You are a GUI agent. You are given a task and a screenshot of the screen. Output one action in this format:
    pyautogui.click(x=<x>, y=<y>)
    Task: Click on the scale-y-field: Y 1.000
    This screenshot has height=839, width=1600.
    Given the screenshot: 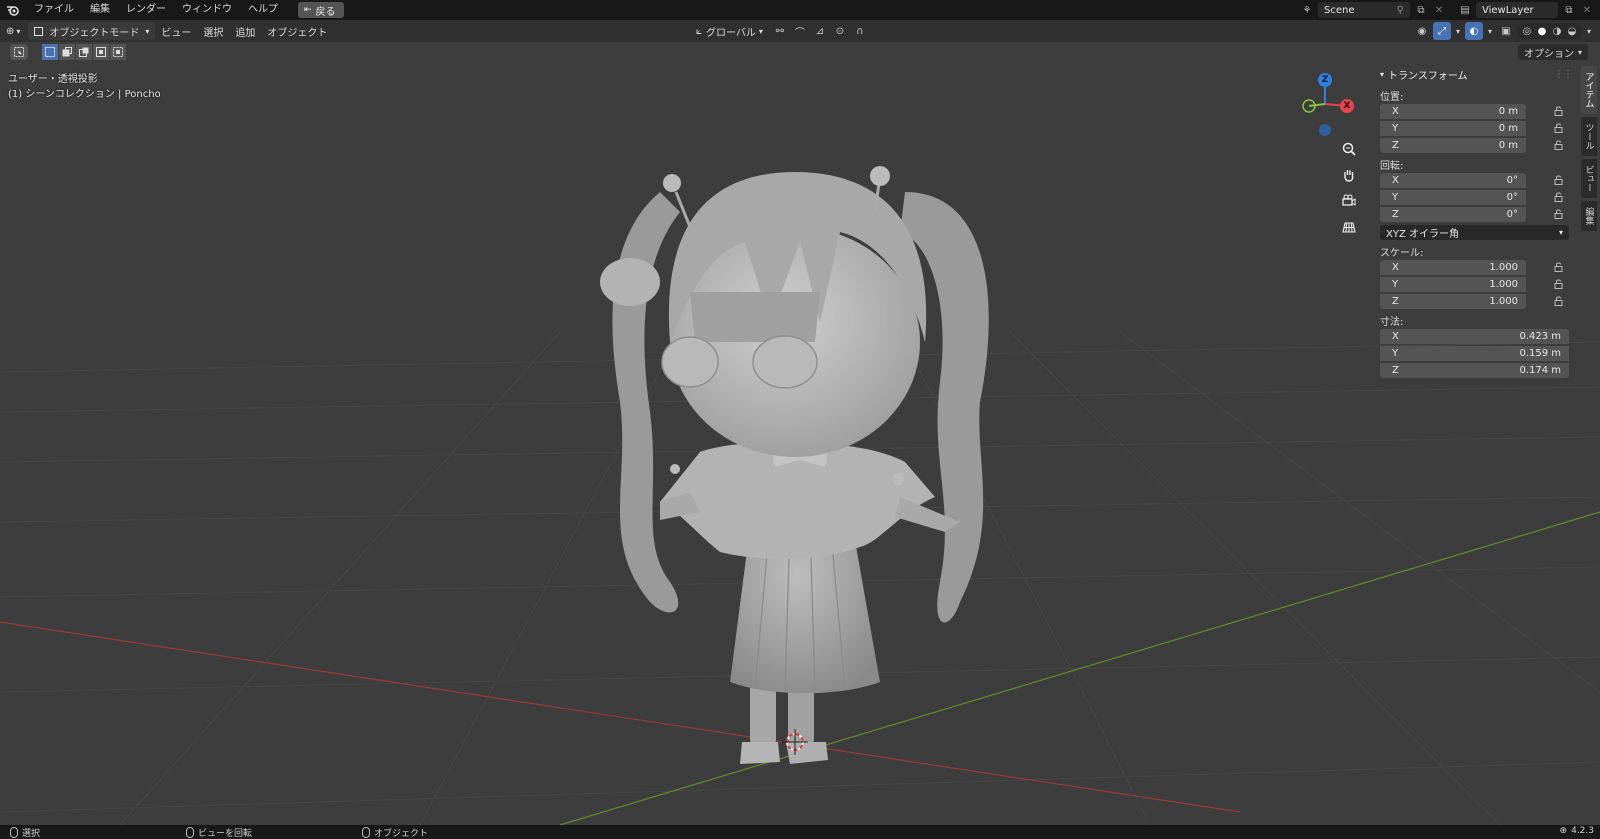 What is the action you would take?
    pyautogui.click(x=1453, y=284)
    